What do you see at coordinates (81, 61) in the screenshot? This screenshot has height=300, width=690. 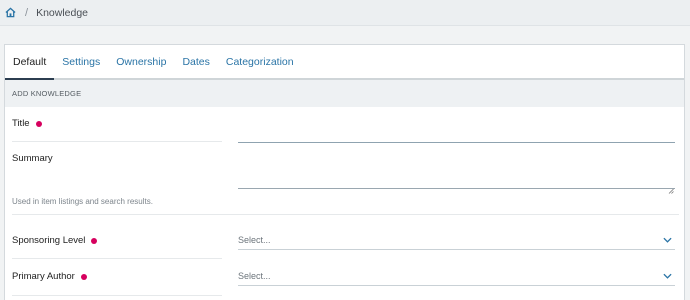 I see `tab-settings: Settings` at bounding box center [81, 61].